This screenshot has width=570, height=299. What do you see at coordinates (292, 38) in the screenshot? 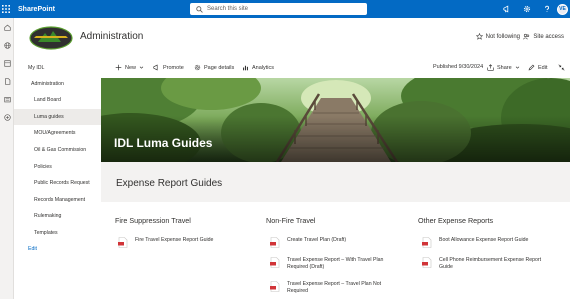
I see `site-header: Administration Not following Site access` at bounding box center [292, 38].